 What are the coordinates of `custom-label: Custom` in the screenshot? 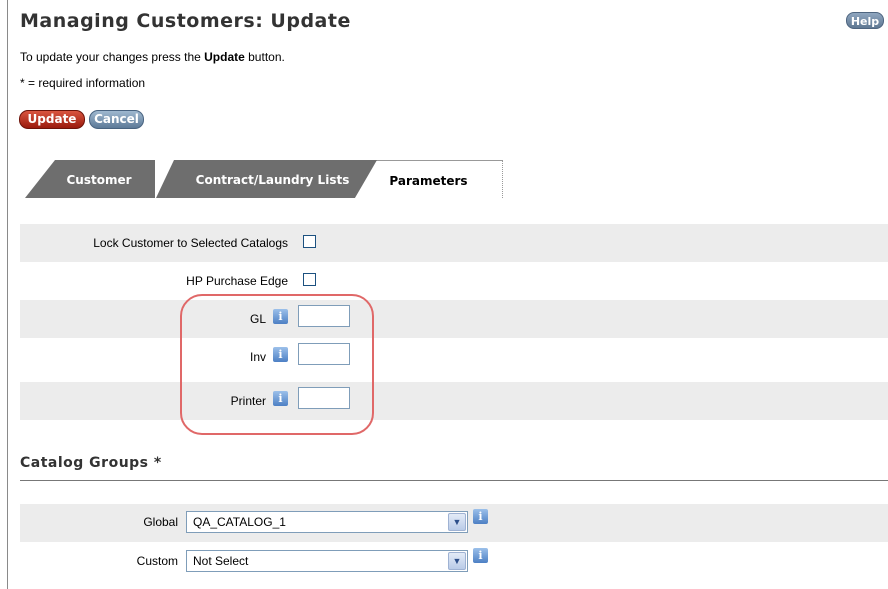 It's located at (157, 561).